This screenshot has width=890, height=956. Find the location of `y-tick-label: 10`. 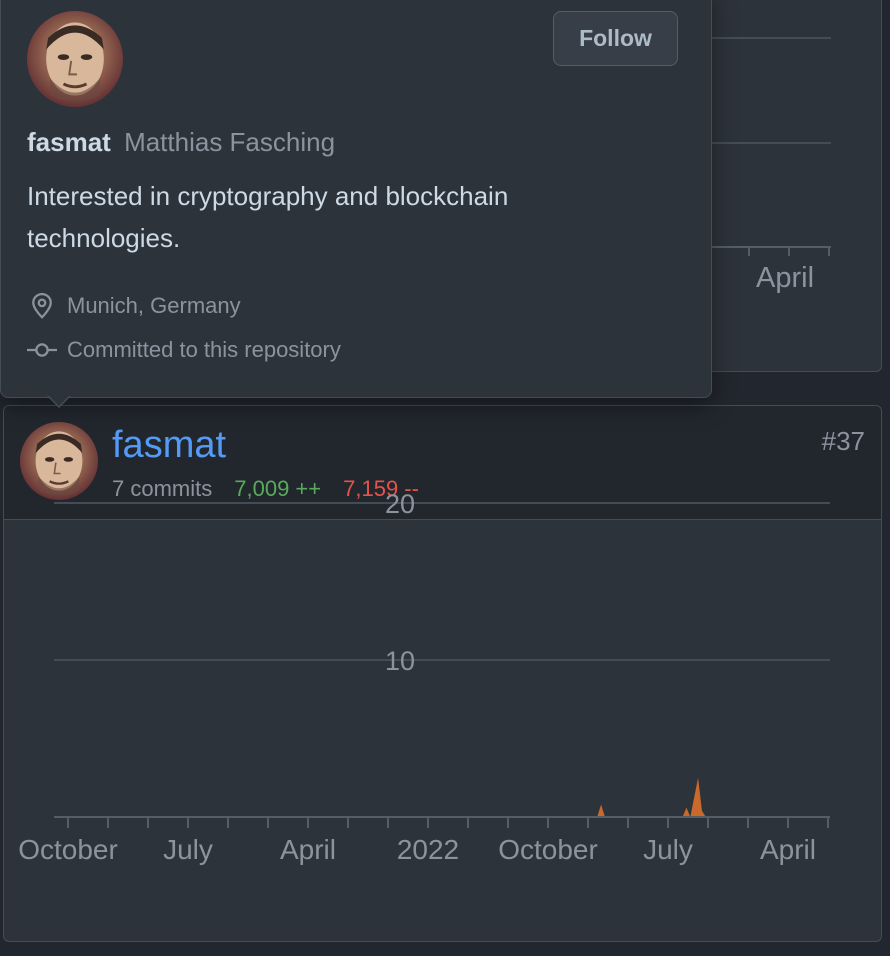

y-tick-label: 10 is located at coordinates (400, 661).